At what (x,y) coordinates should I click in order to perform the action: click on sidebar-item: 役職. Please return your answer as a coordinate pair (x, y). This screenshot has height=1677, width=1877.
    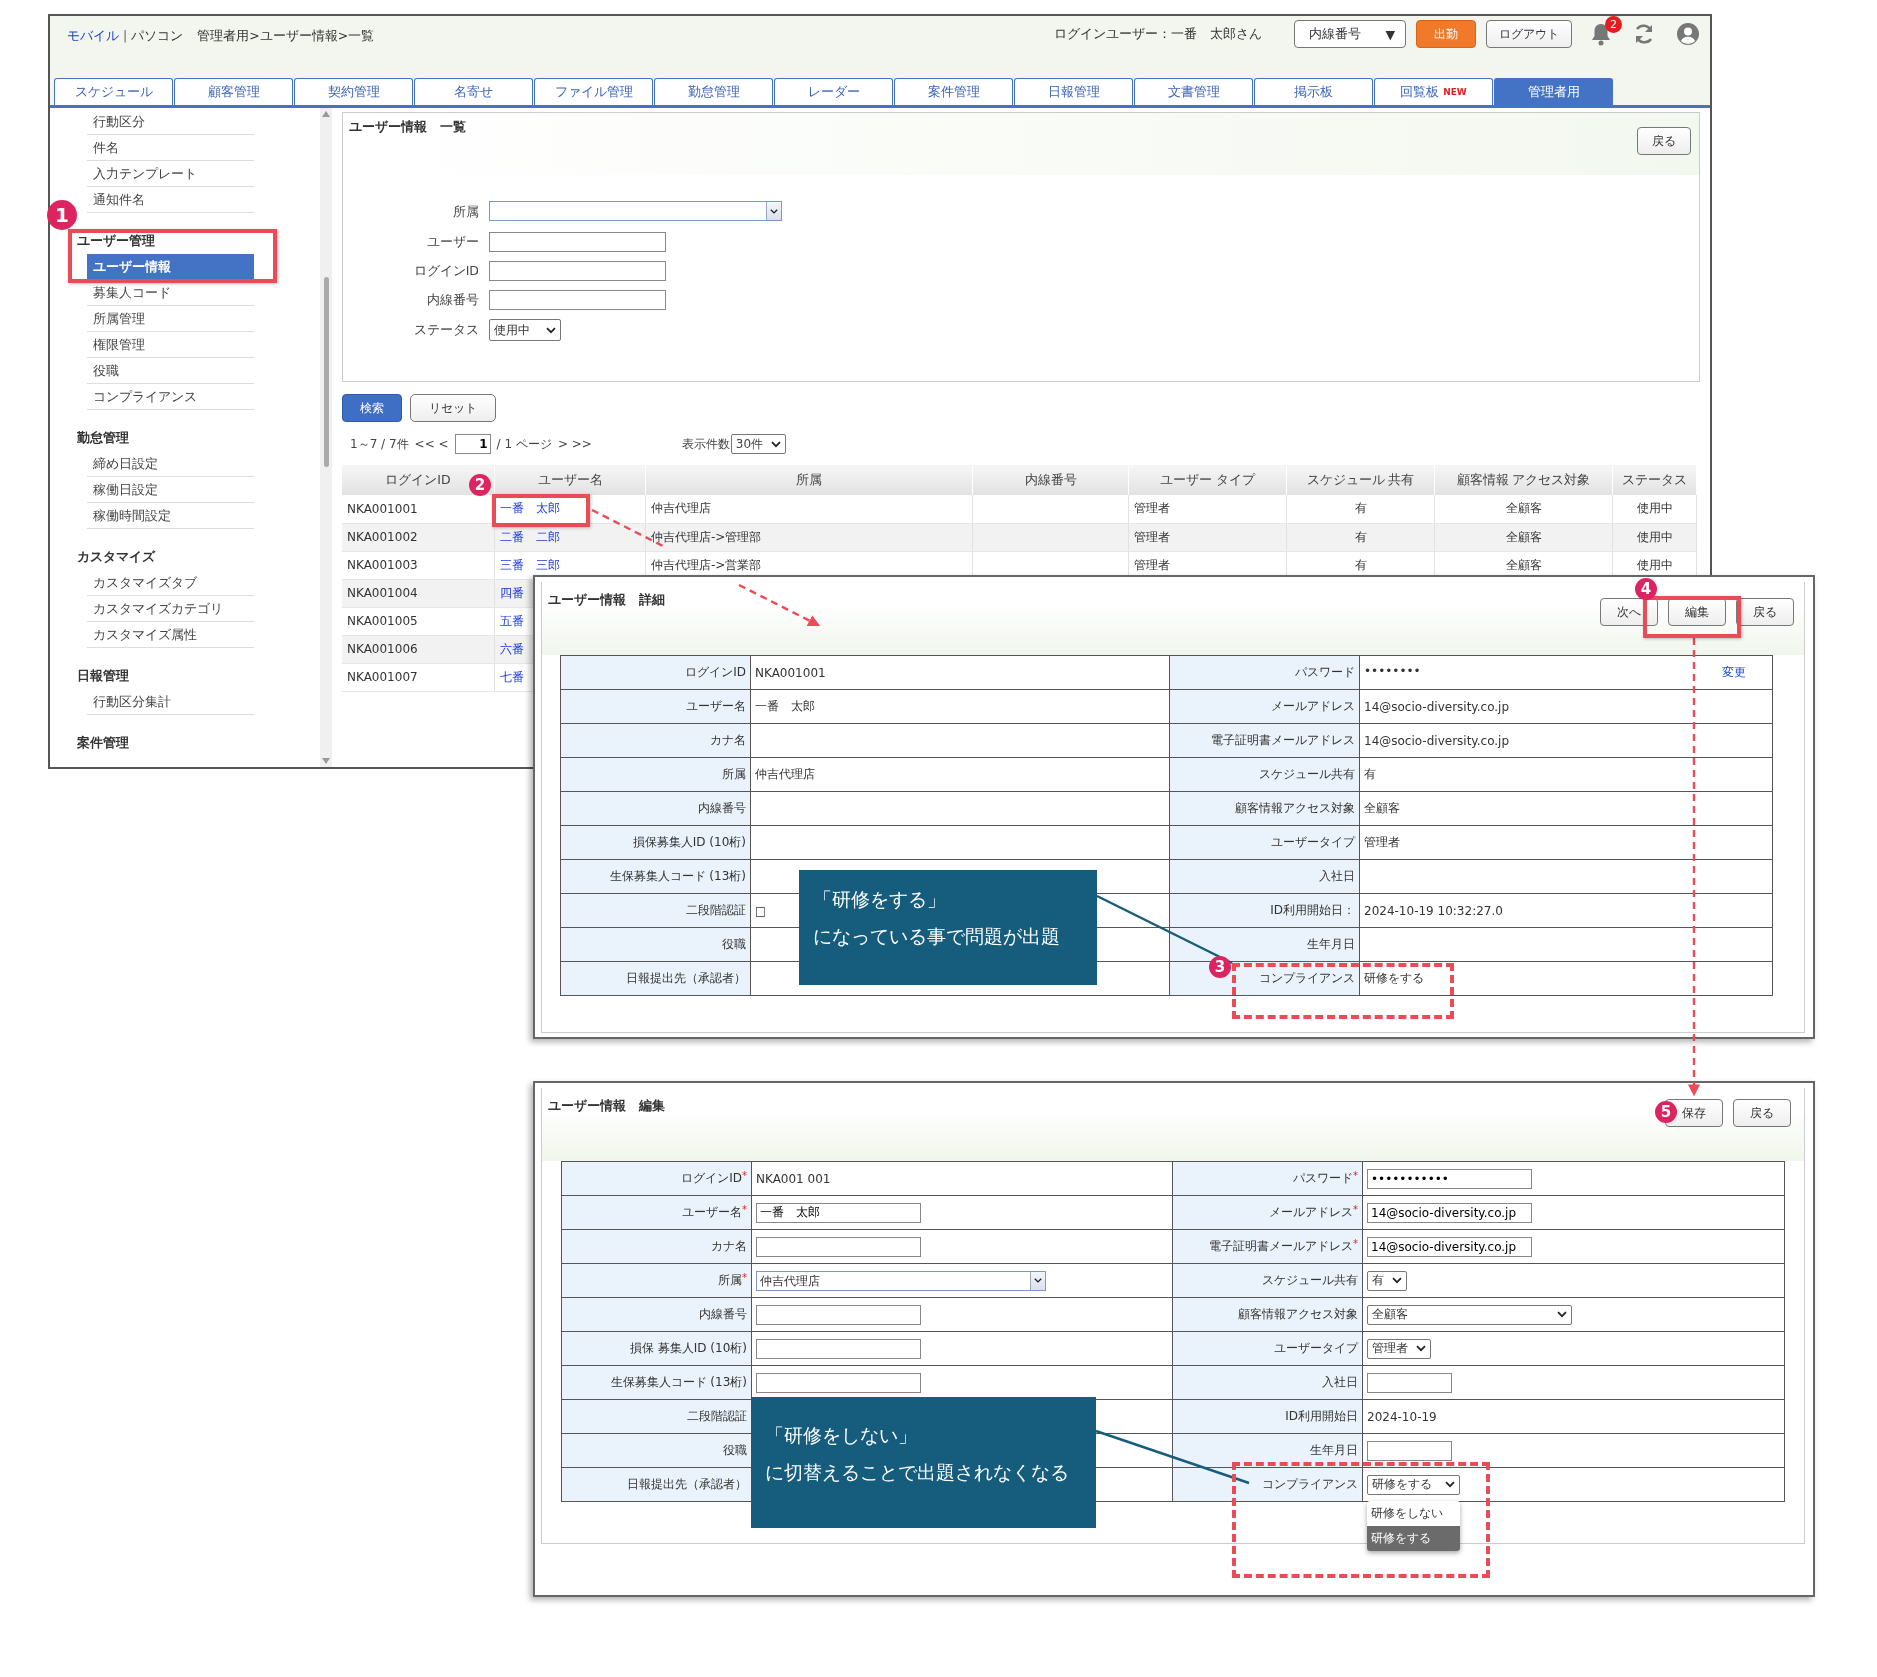
    Looking at the image, I should click on (170, 371).